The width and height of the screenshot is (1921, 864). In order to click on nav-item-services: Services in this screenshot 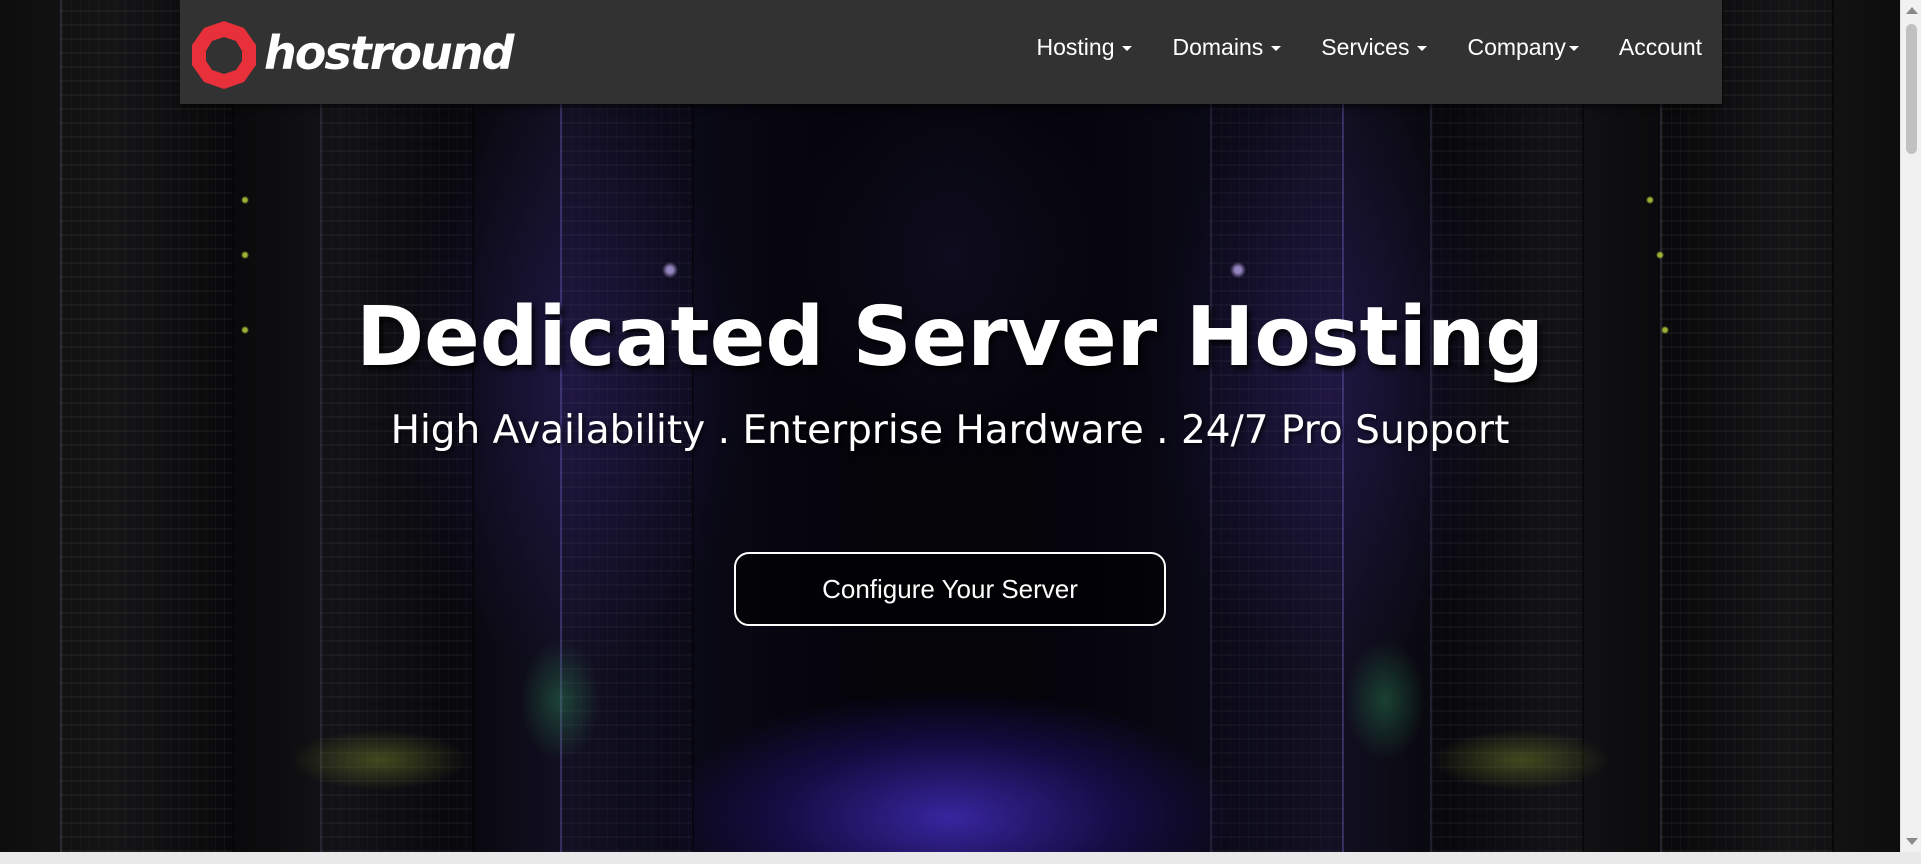, I will do `click(1374, 47)`.